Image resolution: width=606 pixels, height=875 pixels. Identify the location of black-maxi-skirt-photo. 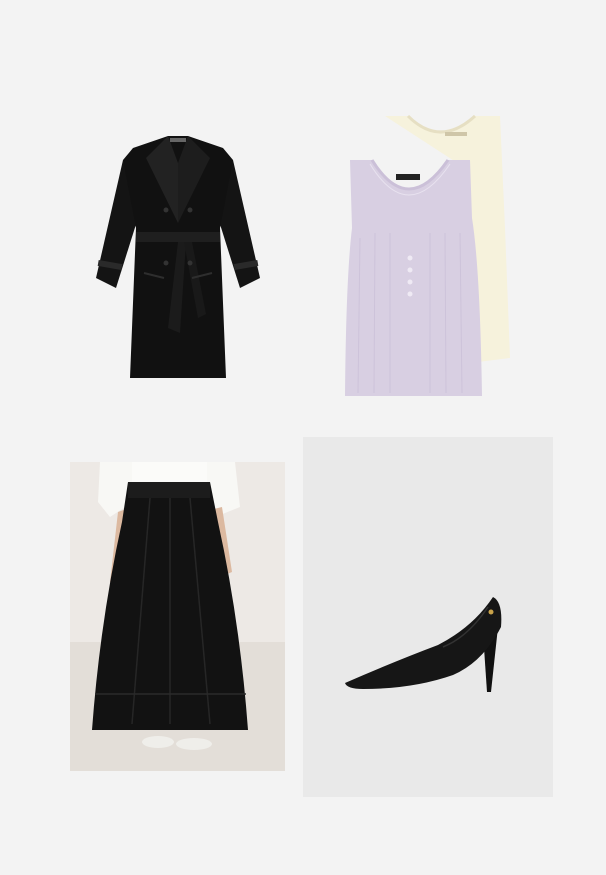
(177, 616).